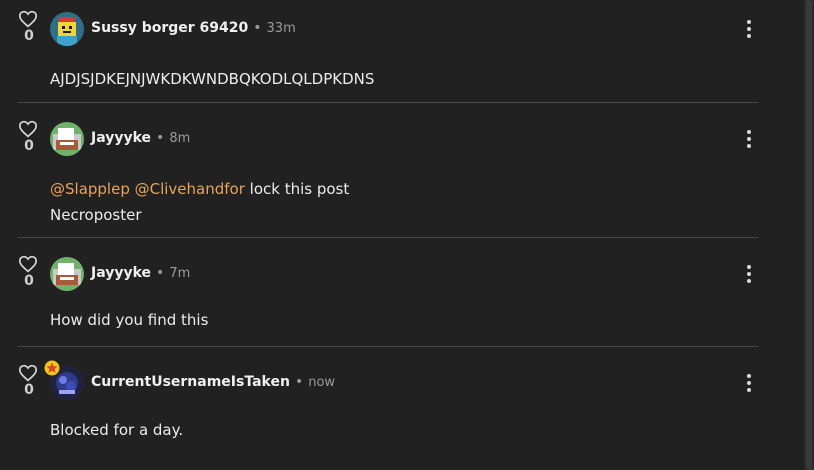 The height and width of the screenshot is (470, 814). What do you see at coordinates (190, 382) in the screenshot?
I see `username: CurrentUsernameIsTaken` at bounding box center [190, 382].